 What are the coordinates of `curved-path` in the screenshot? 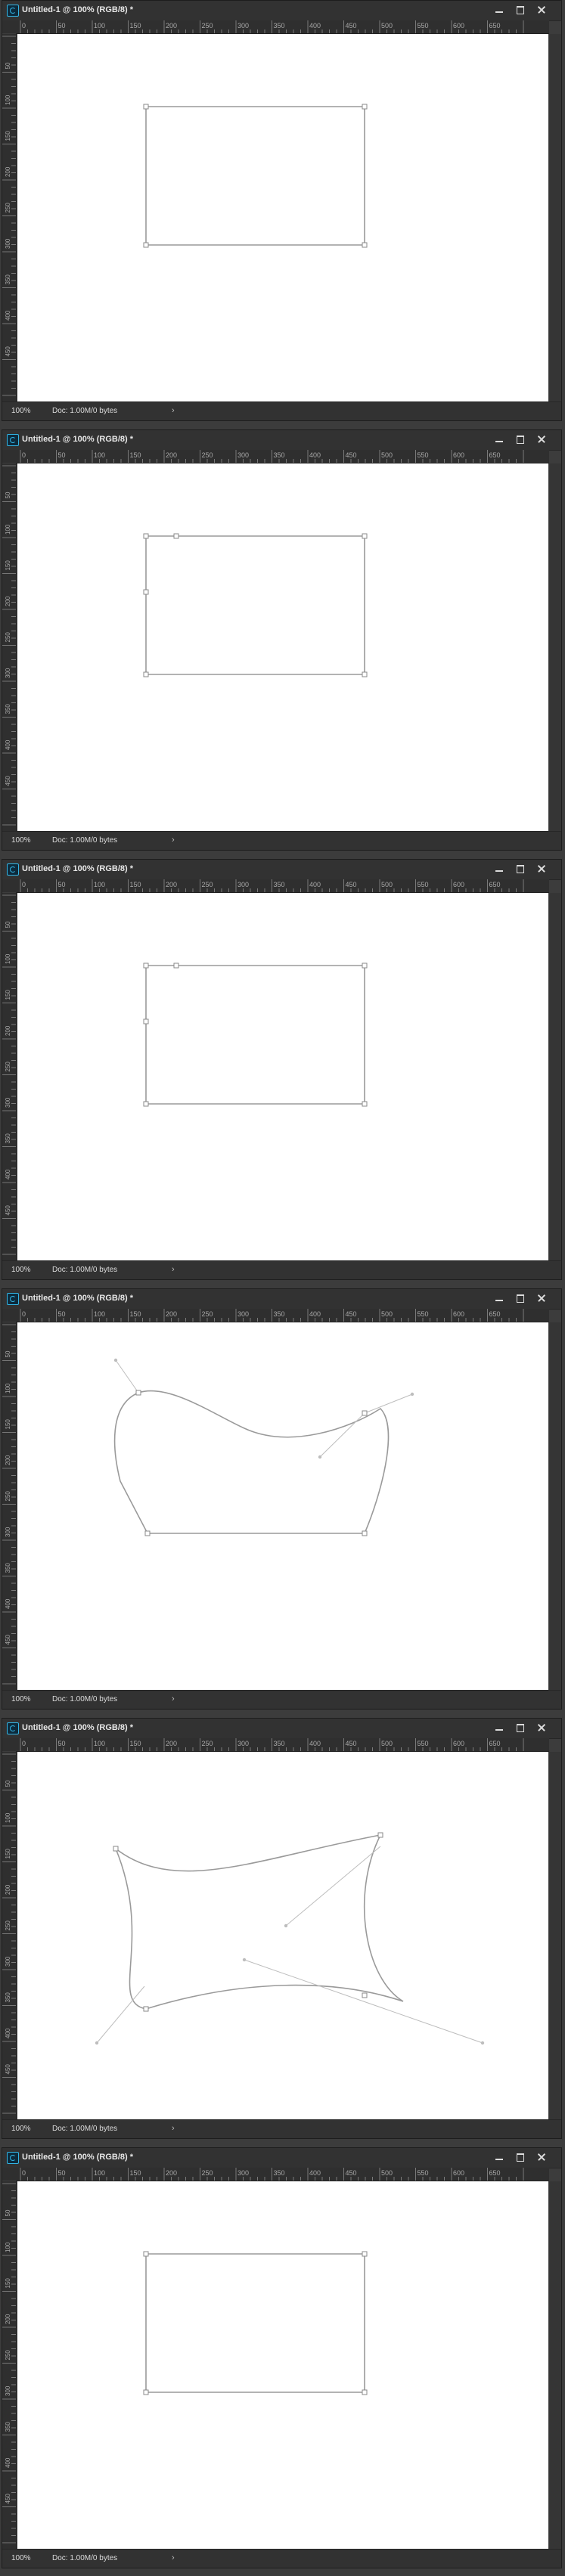 It's located at (259, 1922).